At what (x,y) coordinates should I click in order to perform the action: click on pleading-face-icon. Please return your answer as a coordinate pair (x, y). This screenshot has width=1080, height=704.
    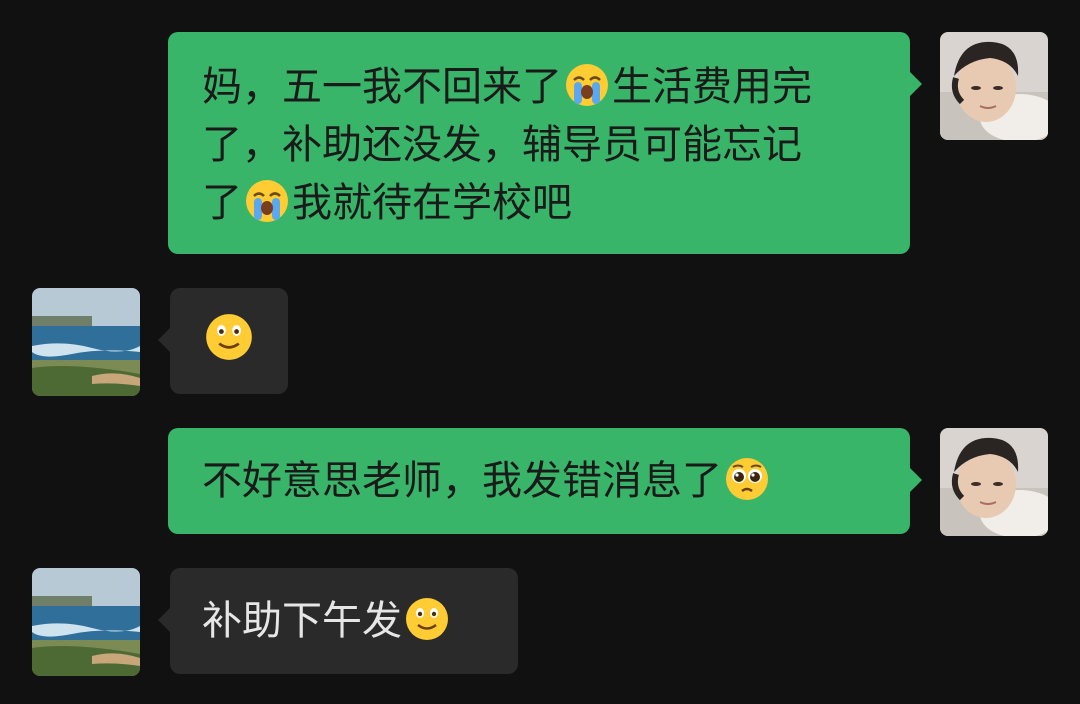
    Looking at the image, I should click on (747, 479).